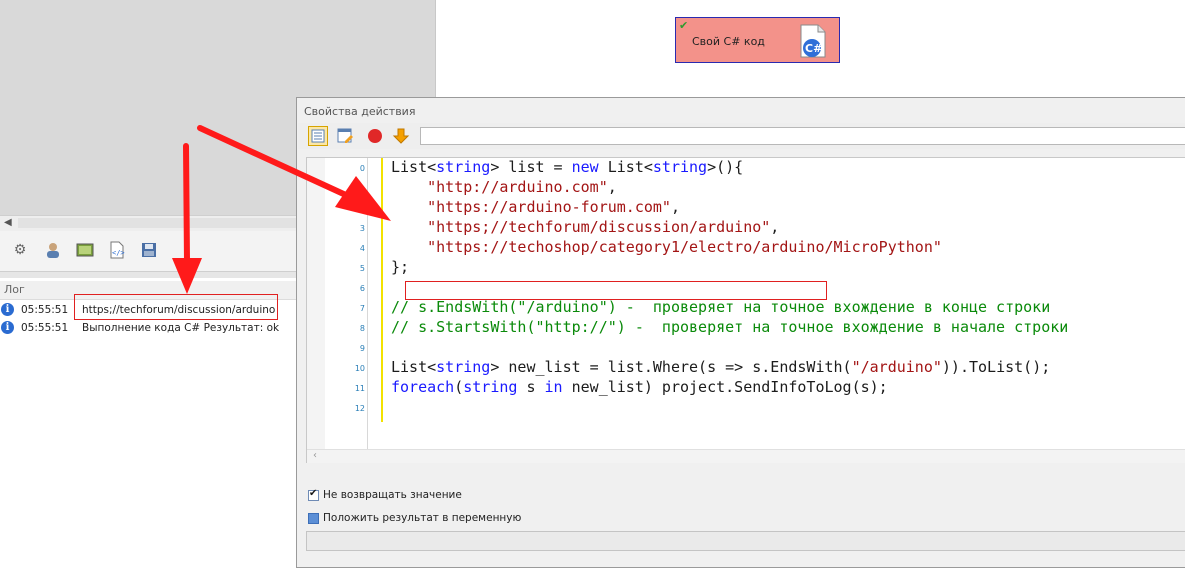  Describe the element at coordinates (8, 222) in the screenshot. I see `scroll-left-icon: ◀` at that location.